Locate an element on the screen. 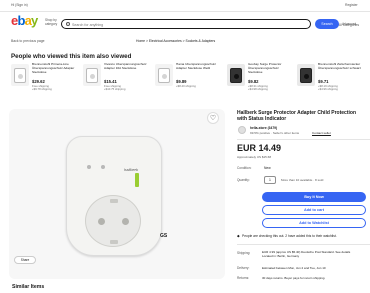  brand-stripe is located at coordinates (137, 180).